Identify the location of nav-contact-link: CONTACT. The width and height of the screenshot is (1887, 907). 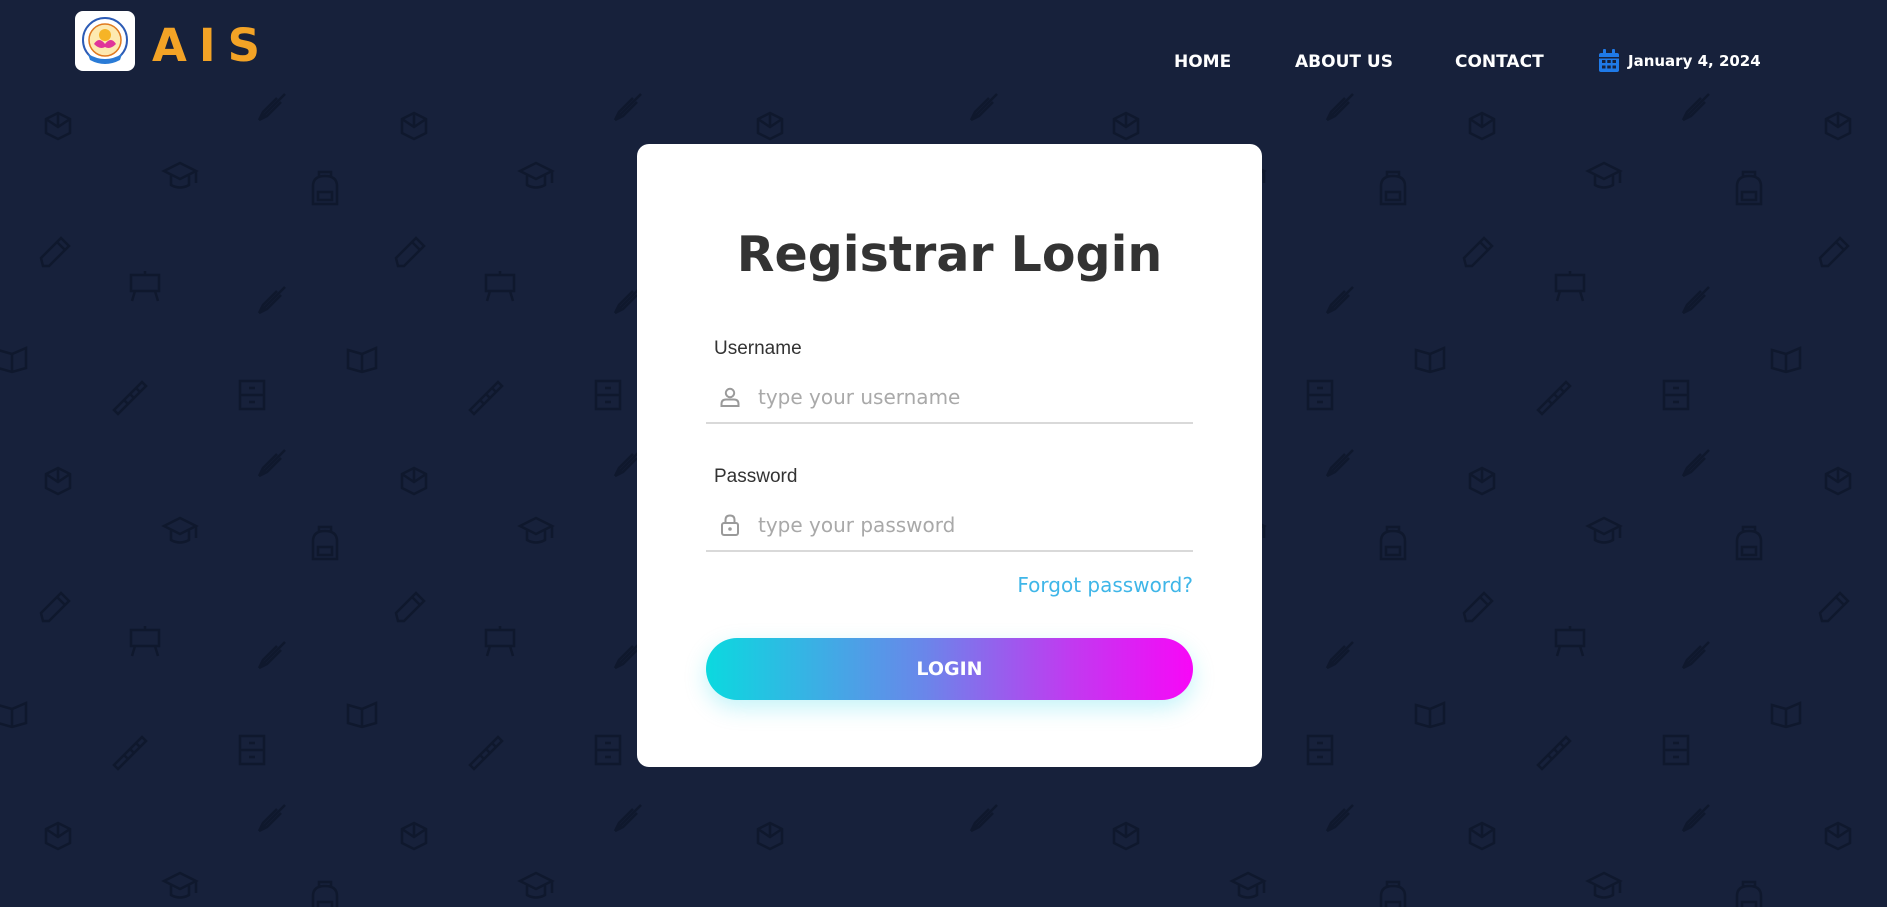
(1499, 62).